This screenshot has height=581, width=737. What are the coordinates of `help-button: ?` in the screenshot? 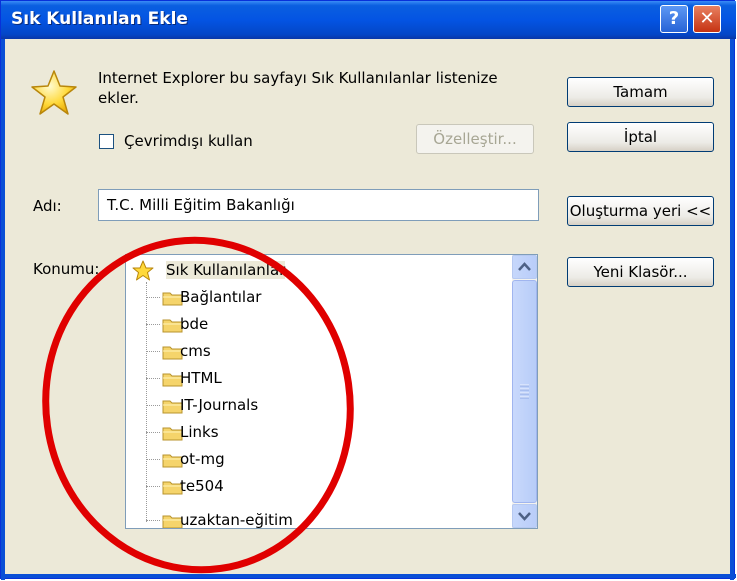 It's located at (674, 19).